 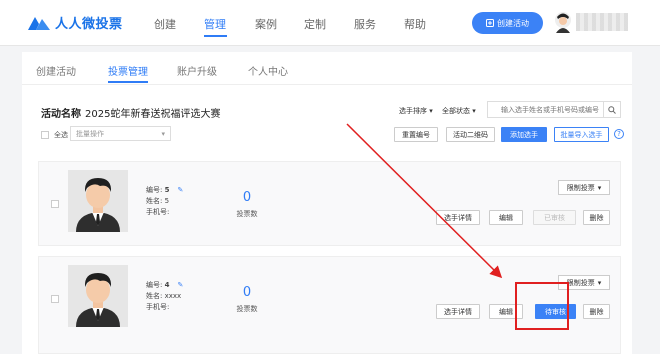 What do you see at coordinates (416, 134) in the screenshot?
I see `reset-ids-button: 重置编号` at bounding box center [416, 134].